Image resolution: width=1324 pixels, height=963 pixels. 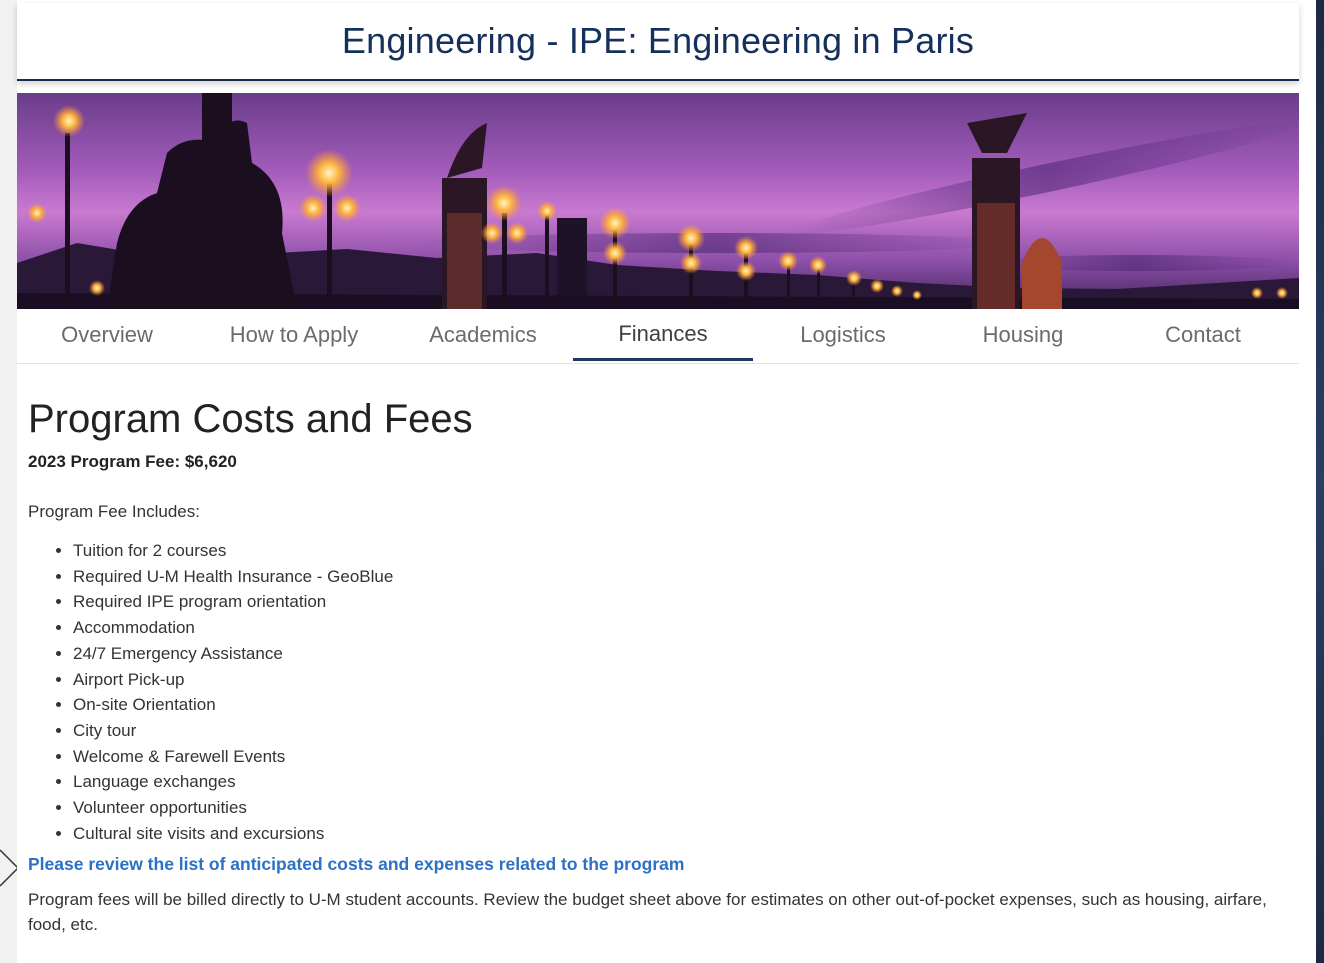 I want to click on list-item: Airport Pick-up, so click(x=680, y=680).